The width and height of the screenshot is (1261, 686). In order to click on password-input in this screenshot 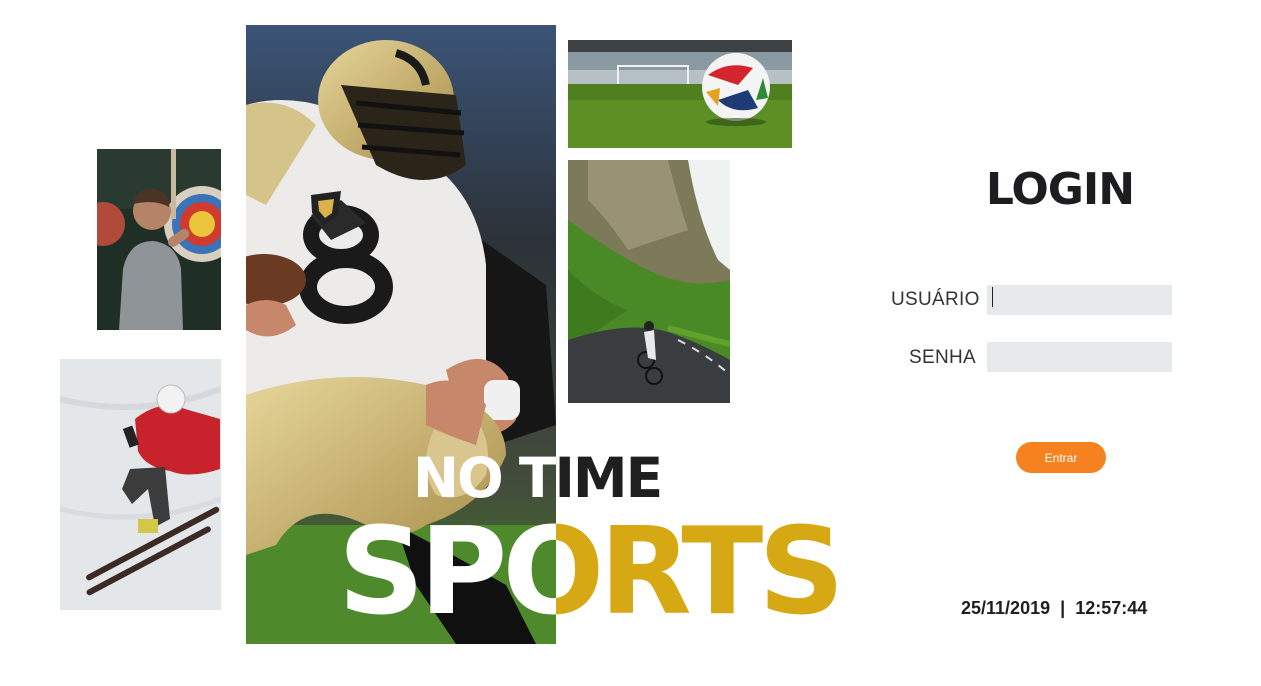, I will do `click(1079, 357)`.